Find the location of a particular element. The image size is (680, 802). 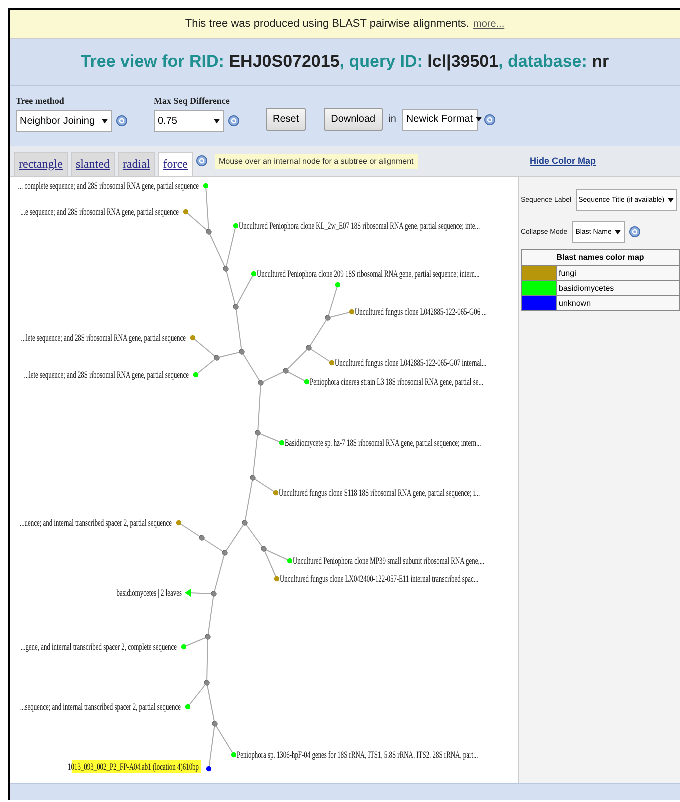

view-tab: slanted is located at coordinates (92, 164).